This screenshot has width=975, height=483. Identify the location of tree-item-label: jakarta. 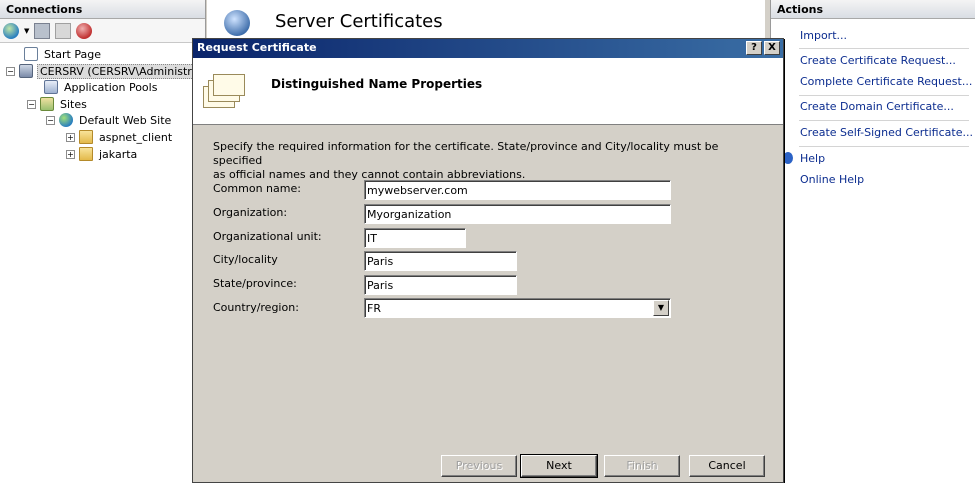
(118, 154).